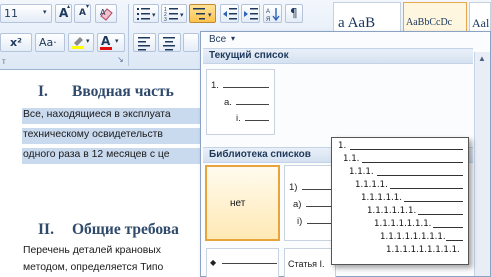 This screenshot has width=491, height=277. Describe the element at coordinates (88, 6) in the screenshot. I see `arrow-down-icon: ▾` at that location.